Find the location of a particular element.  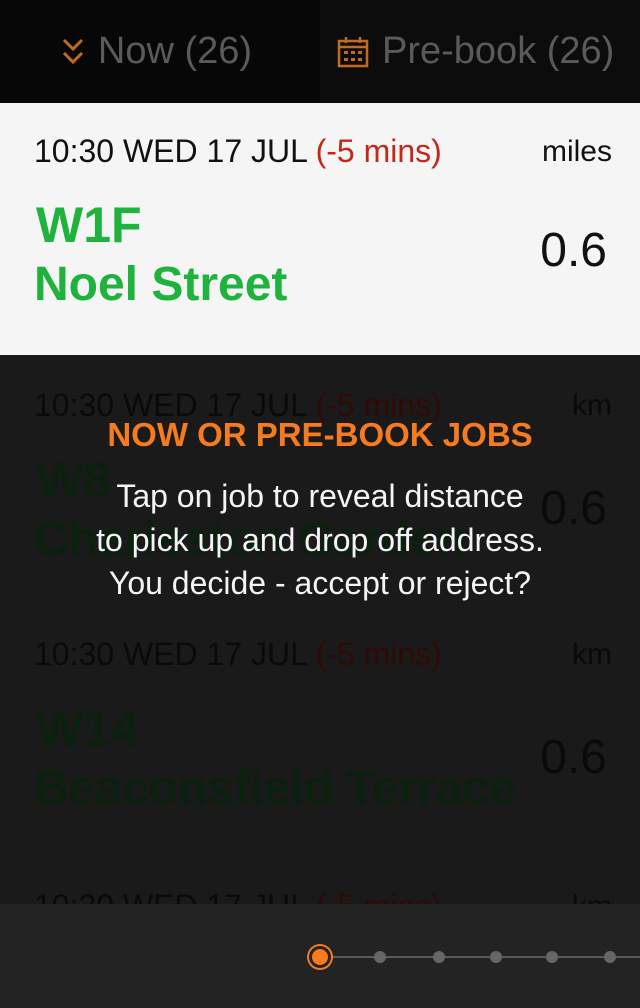

job-postcode: W1F is located at coordinates (89, 225).